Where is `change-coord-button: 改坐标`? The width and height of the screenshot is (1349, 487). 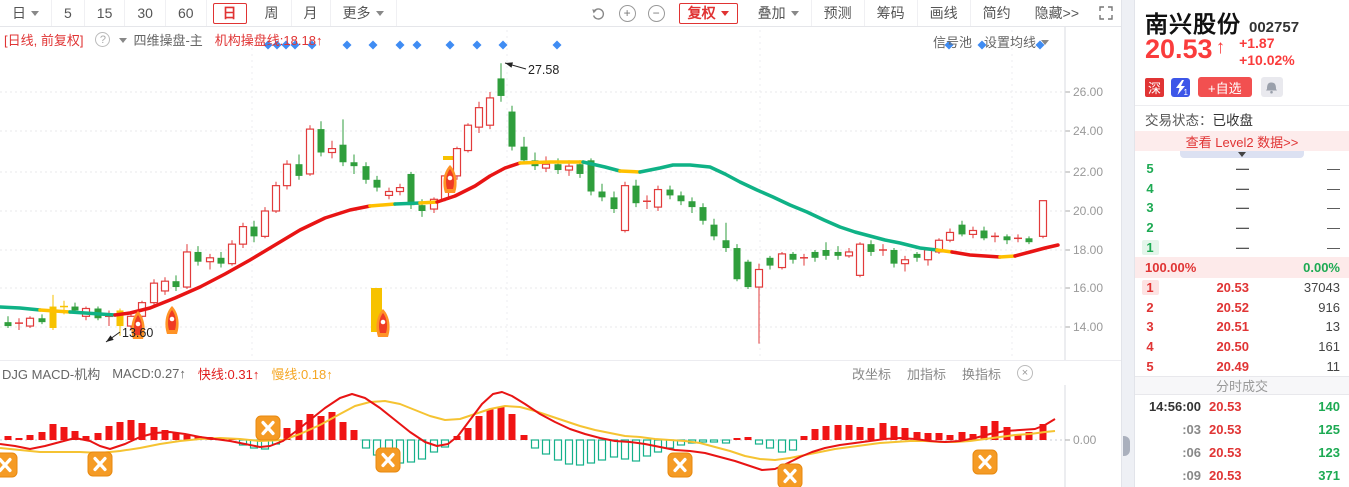
change-coord-button: 改坐标 is located at coordinates (871, 373).